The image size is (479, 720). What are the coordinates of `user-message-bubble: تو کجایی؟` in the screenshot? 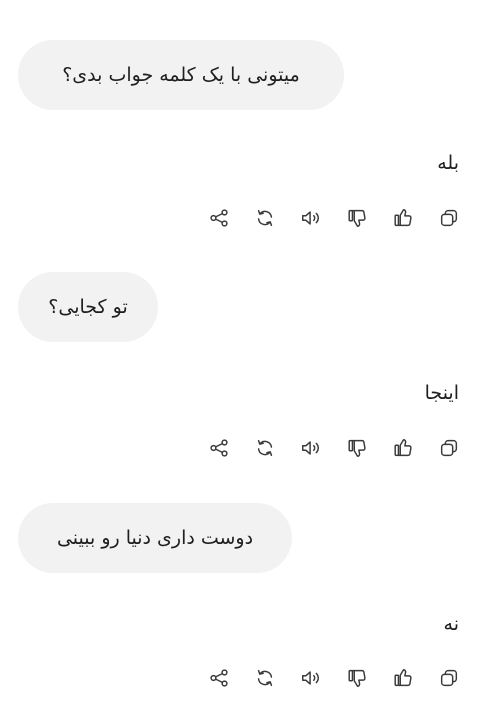 It's located at (88, 307).